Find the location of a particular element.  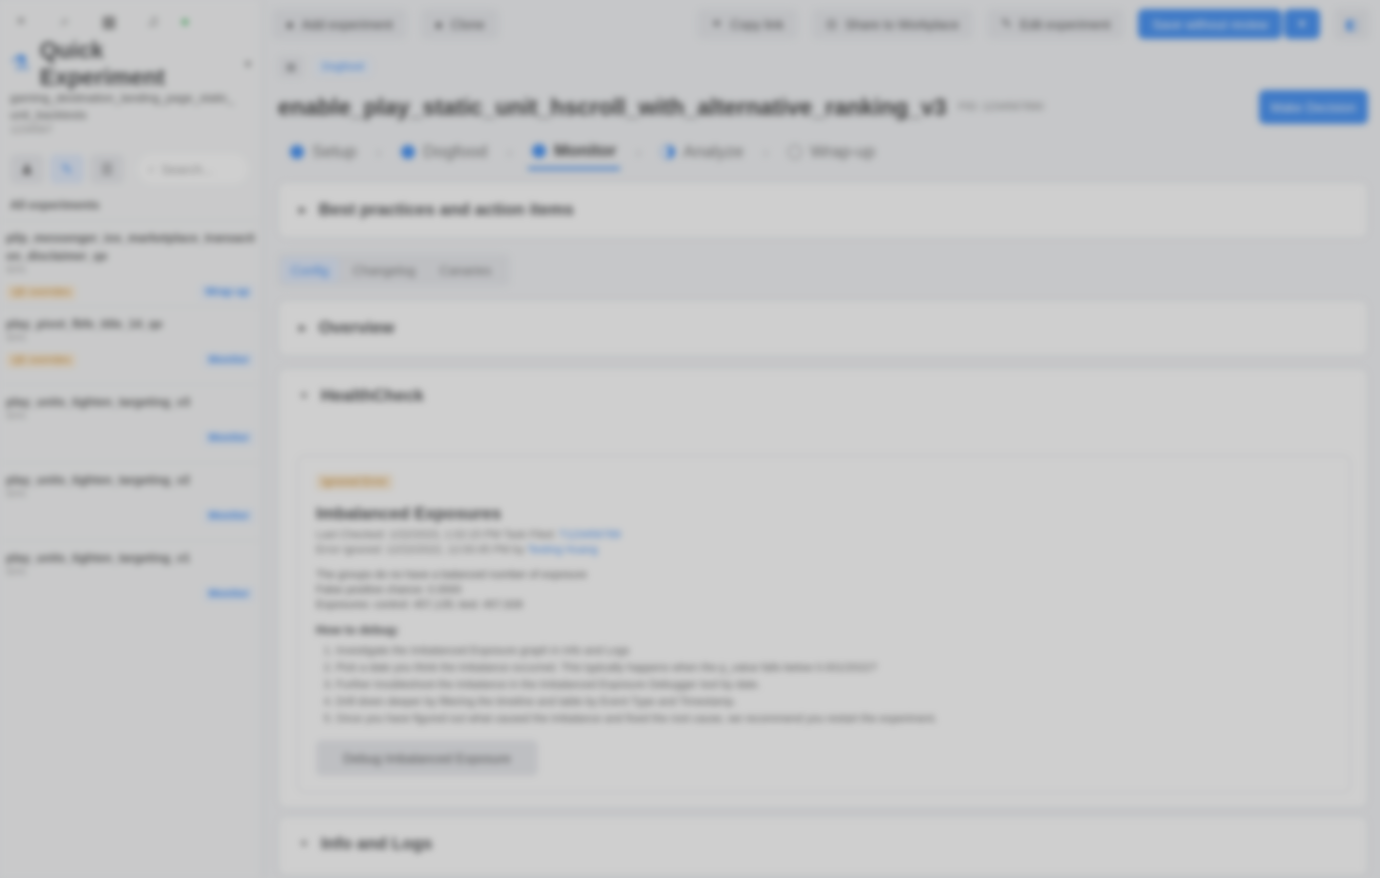

stage-label: Setup is located at coordinates (334, 151).